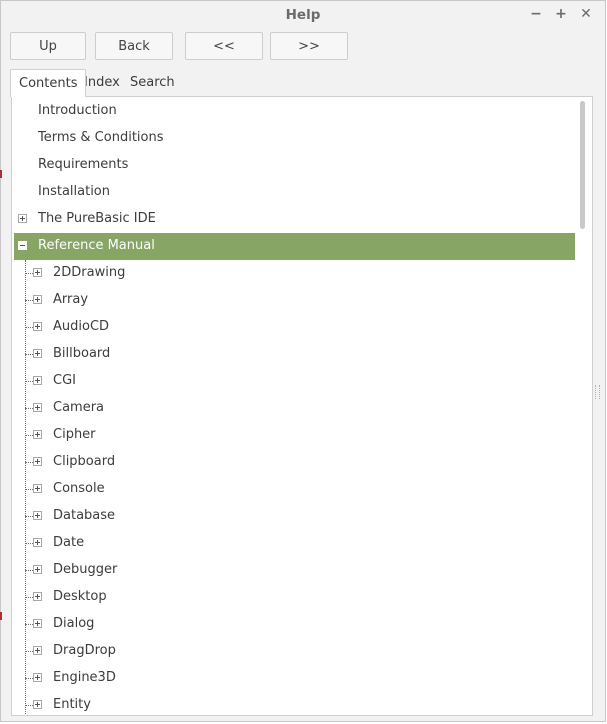  Describe the element at coordinates (294, 703) in the screenshot. I see `tree-item-entity: Entity` at that location.